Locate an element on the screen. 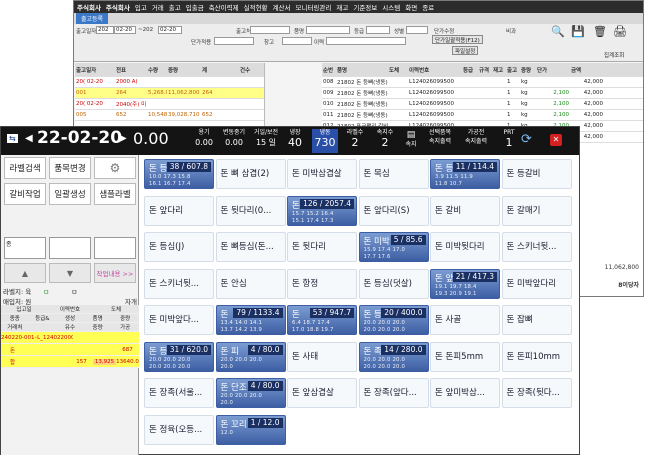 The width and height of the screenshot is (650, 455). menu-item: 기준정보 is located at coordinates (365, 7).